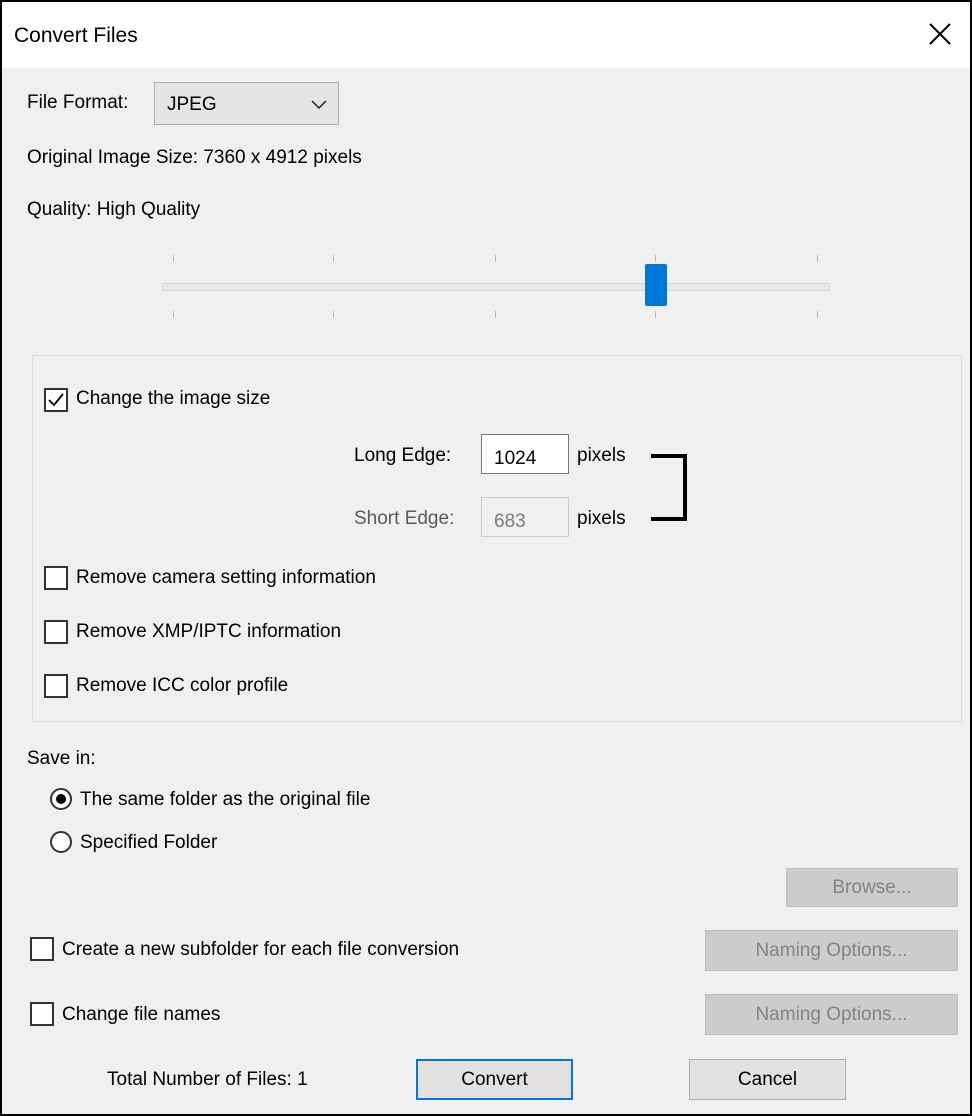 The image size is (972, 1116). I want to click on aspect-link-bracket, so click(669, 487).